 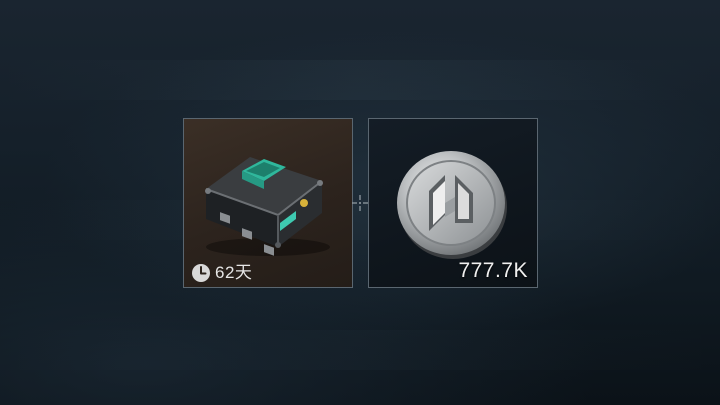 What do you see at coordinates (453, 203) in the screenshot?
I see `reward-card-coin: 777.7K` at bounding box center [453, 203].